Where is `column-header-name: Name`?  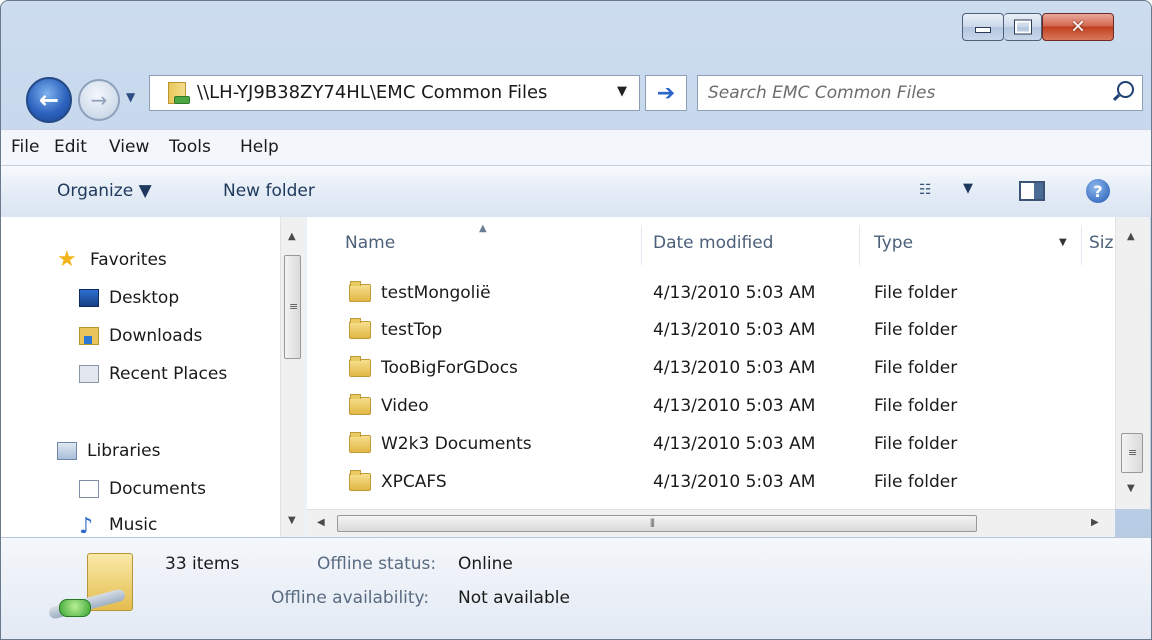
column-header-name: Name is located at coordinates (370, 243).